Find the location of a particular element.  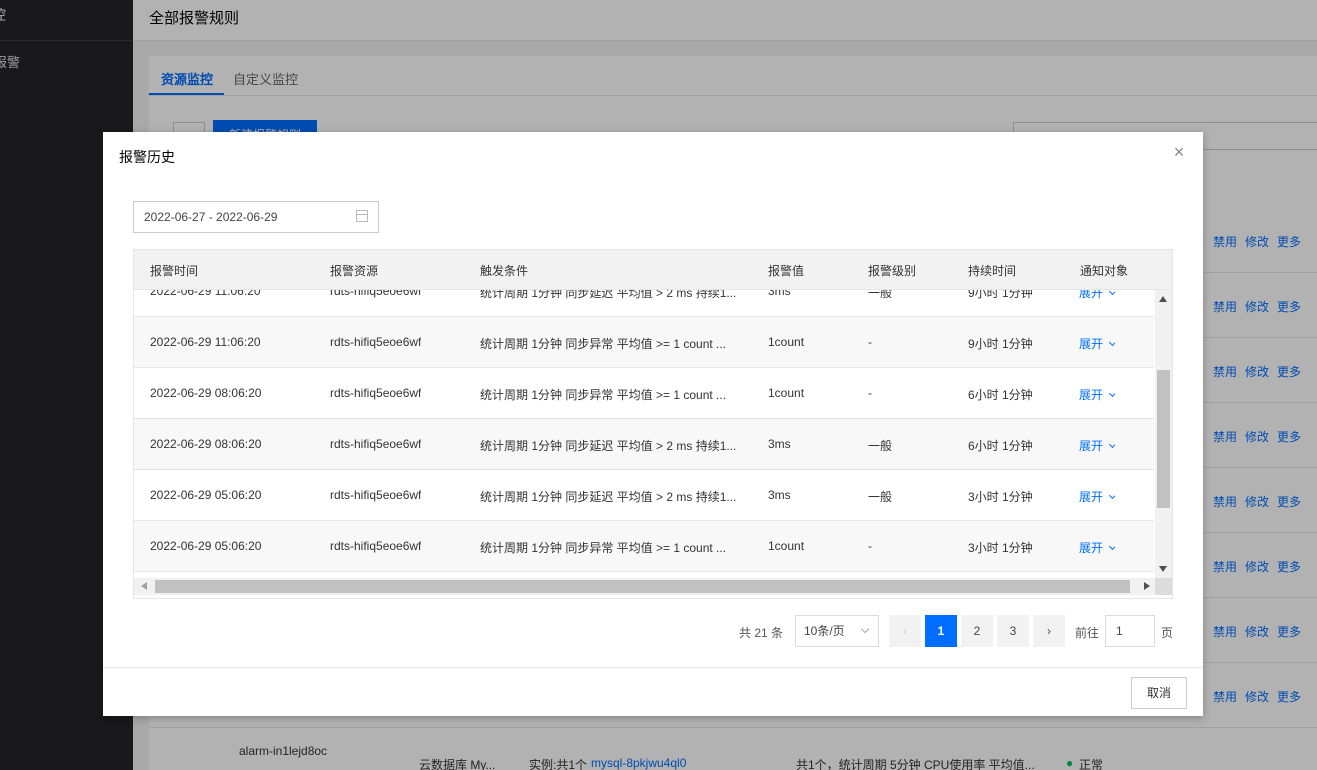

page-unit-label: 页 is located at coordinates (1167, 633).